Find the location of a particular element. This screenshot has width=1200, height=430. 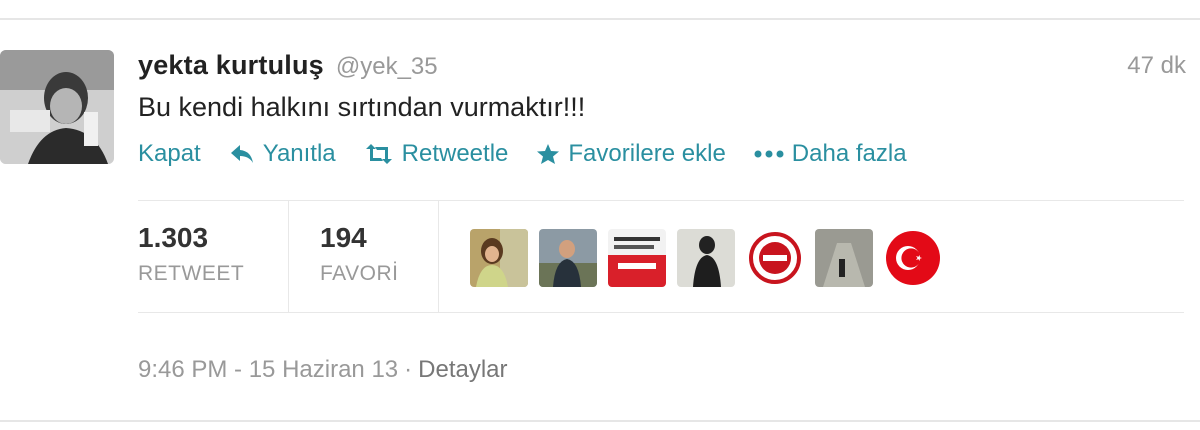

favoriters-avatars is located at coordinates (711, 258).